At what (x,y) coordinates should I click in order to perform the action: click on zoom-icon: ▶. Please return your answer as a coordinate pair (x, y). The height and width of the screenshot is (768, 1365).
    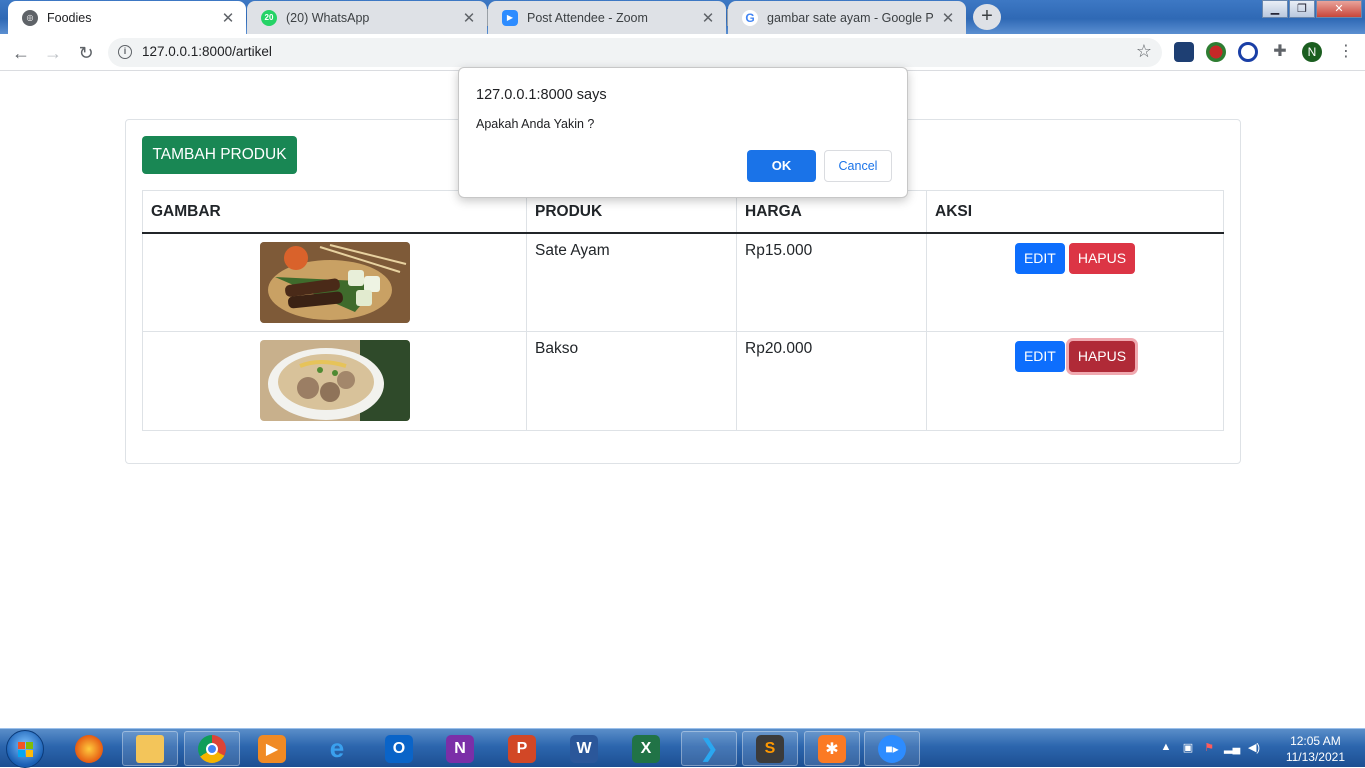
    Looking at the image, I should click on (510, 17).